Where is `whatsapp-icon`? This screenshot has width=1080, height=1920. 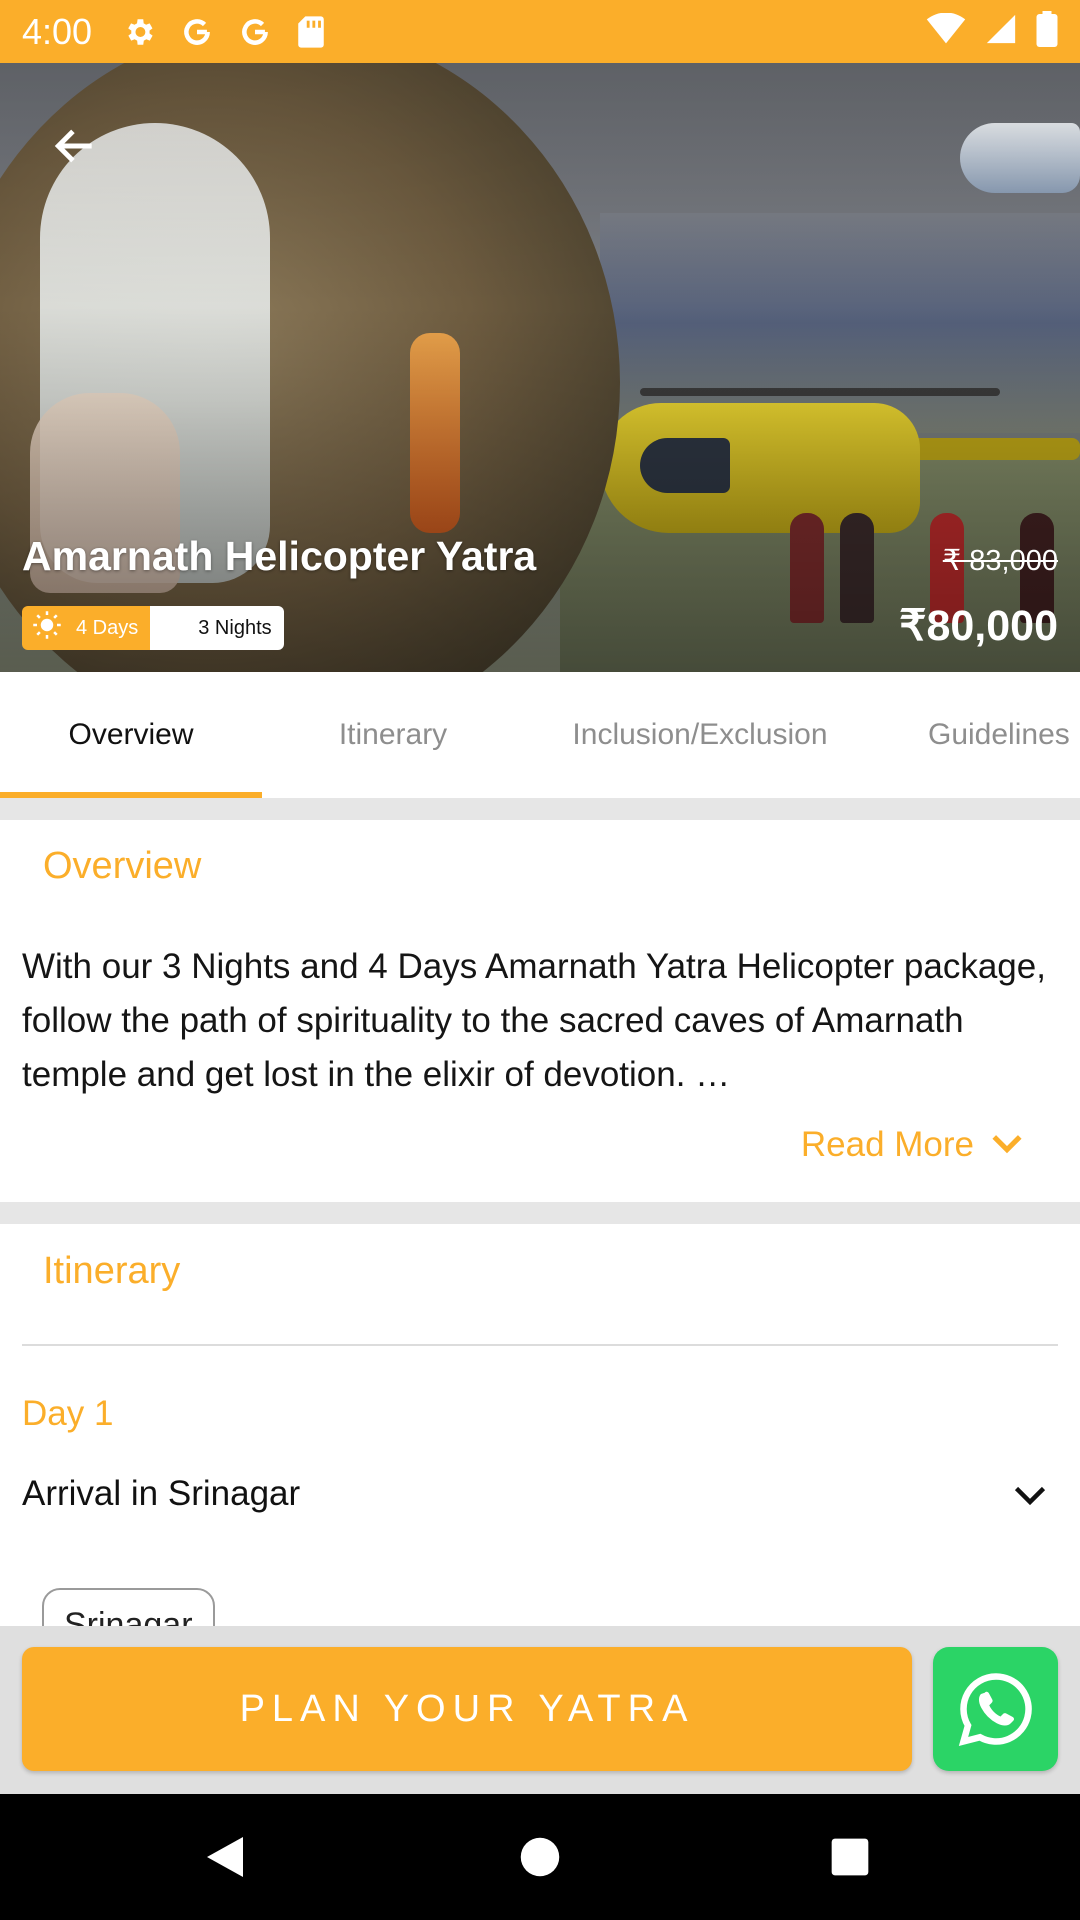
whatsapp-icon is located at coordinates (995, 1710).